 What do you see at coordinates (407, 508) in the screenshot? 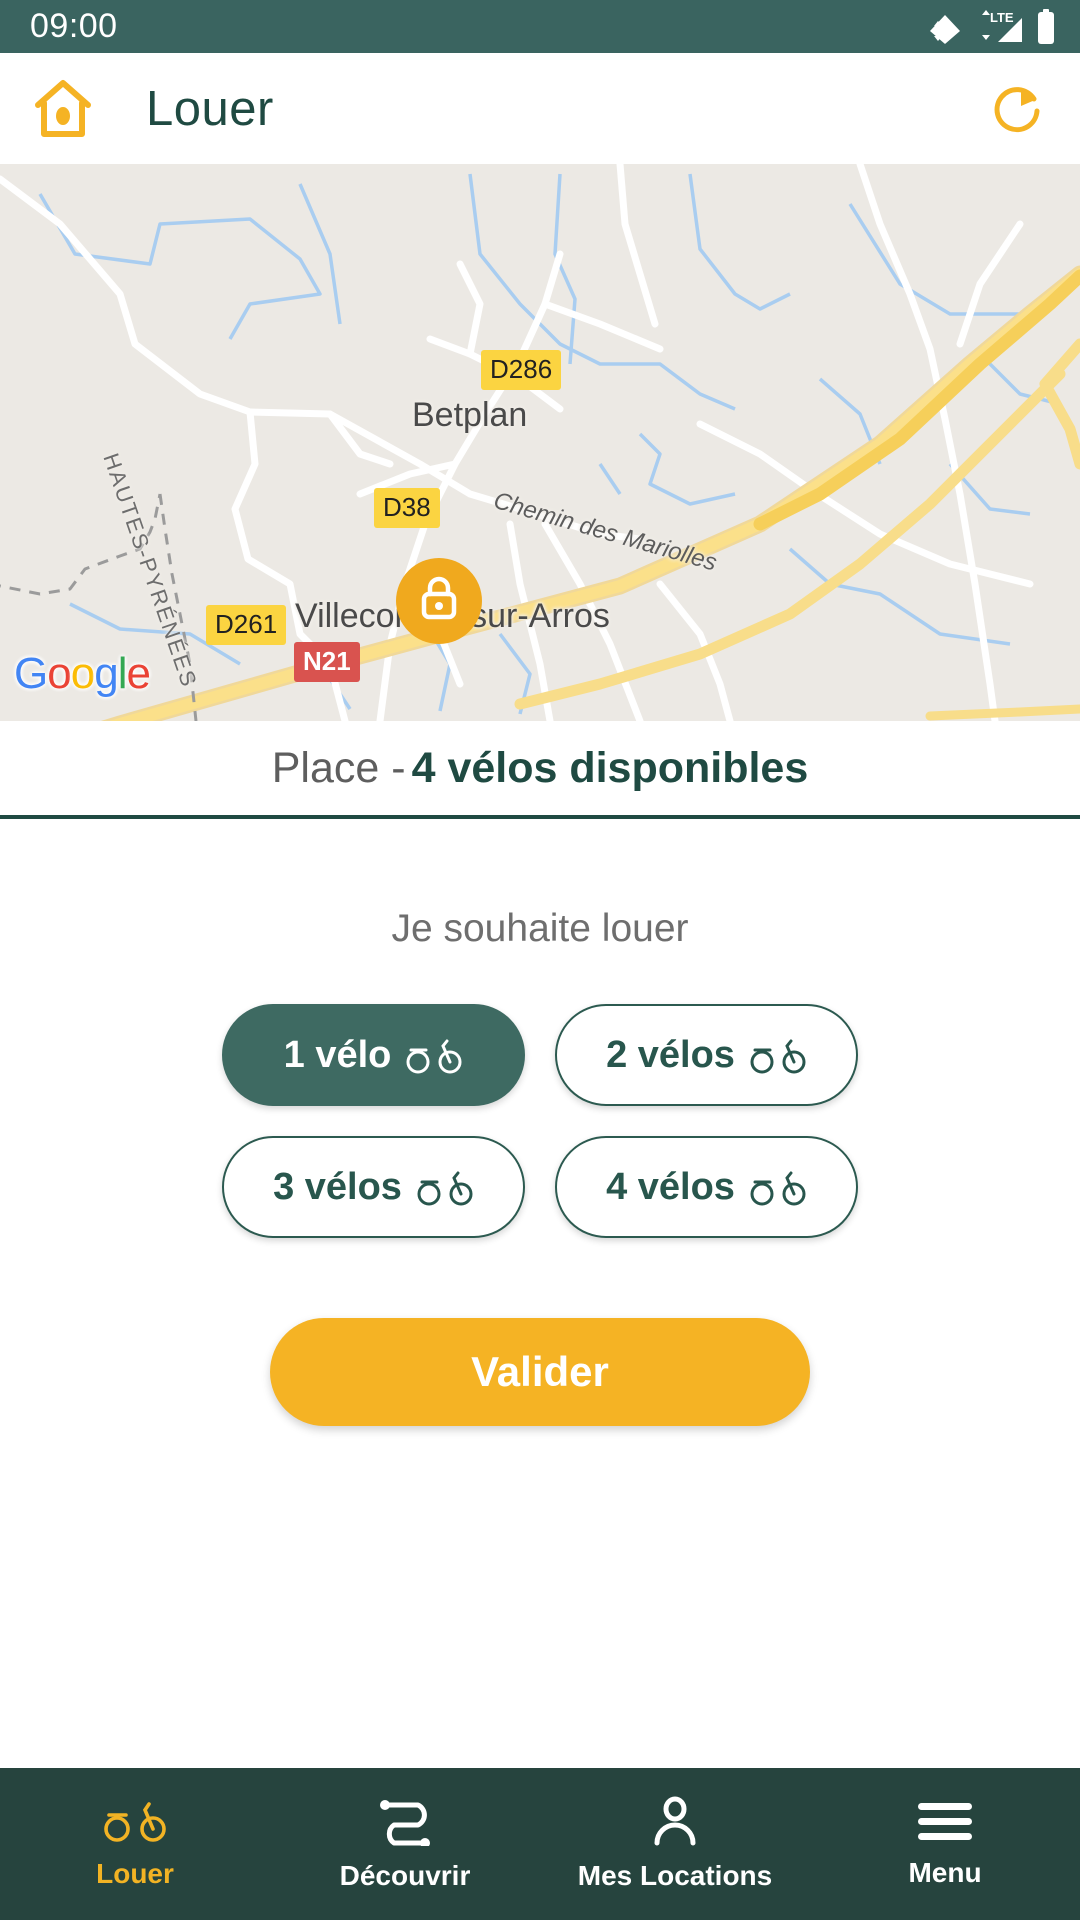
I see `map-road-badge: D38` at bounding box center [407, 508].